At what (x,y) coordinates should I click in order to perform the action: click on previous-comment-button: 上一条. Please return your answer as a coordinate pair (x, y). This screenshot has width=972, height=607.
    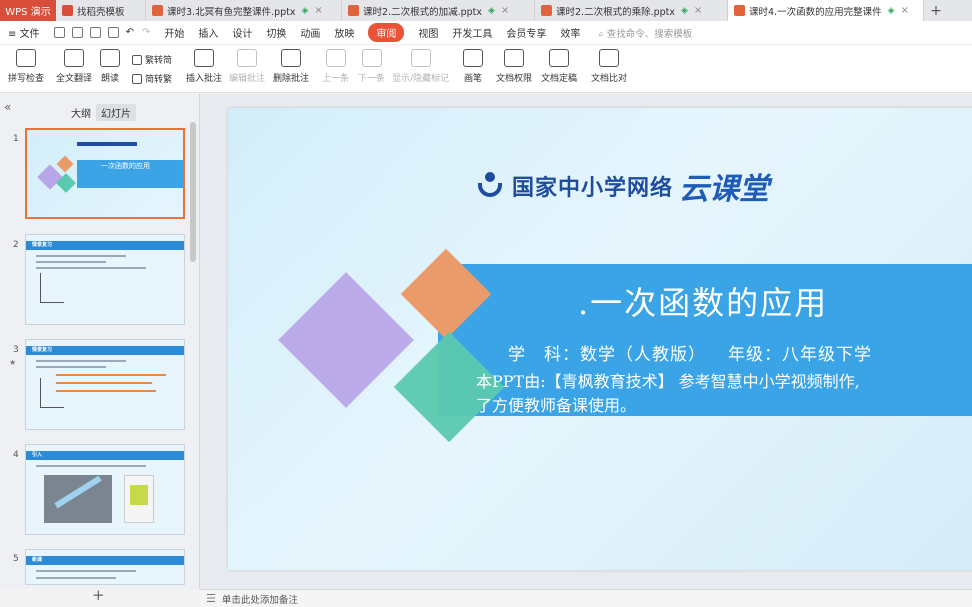
    Looking at the image, I should click on (335, 66).